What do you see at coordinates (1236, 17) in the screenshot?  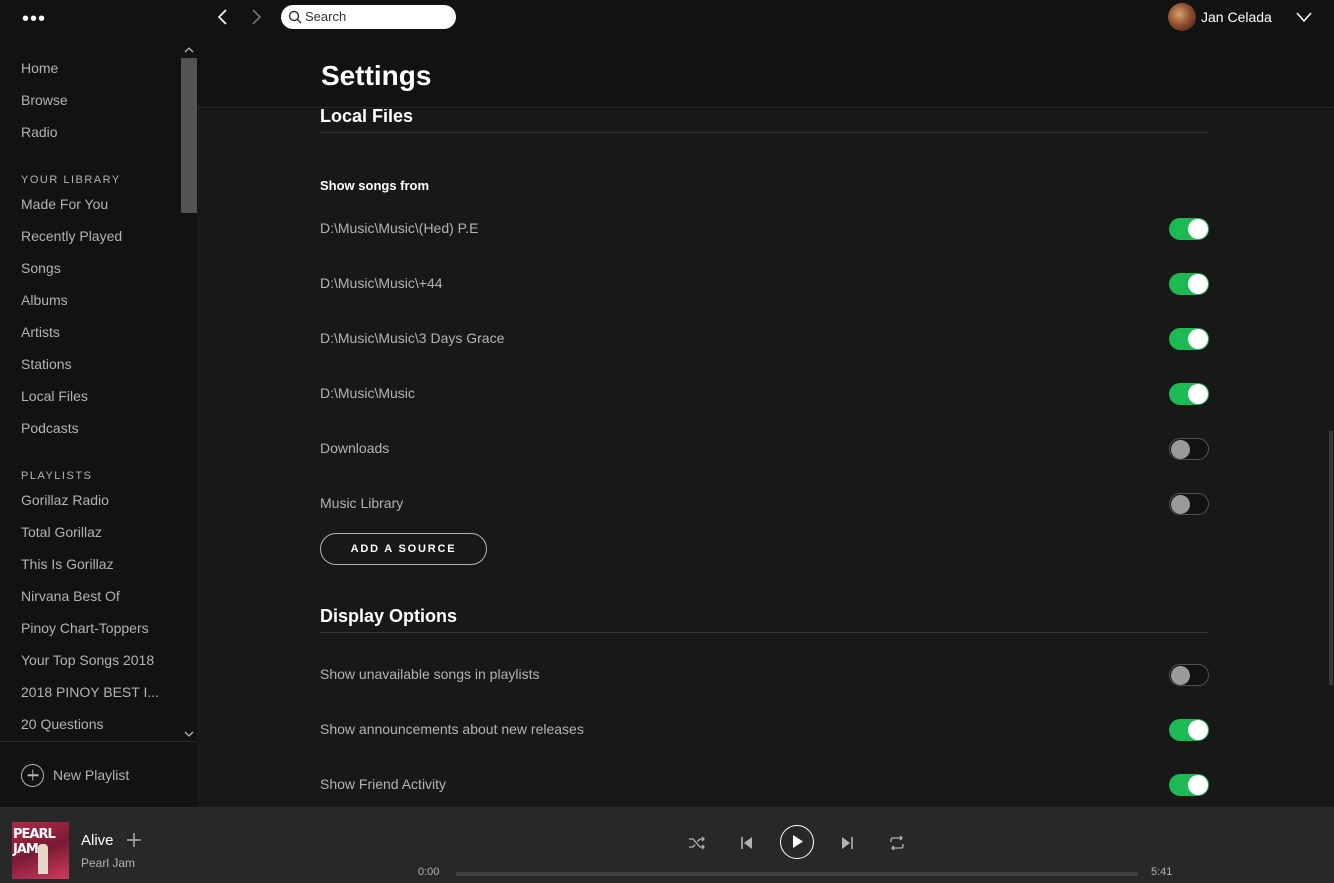 I see `user-name: Jan Celada` at bounding box center [1236, 17].